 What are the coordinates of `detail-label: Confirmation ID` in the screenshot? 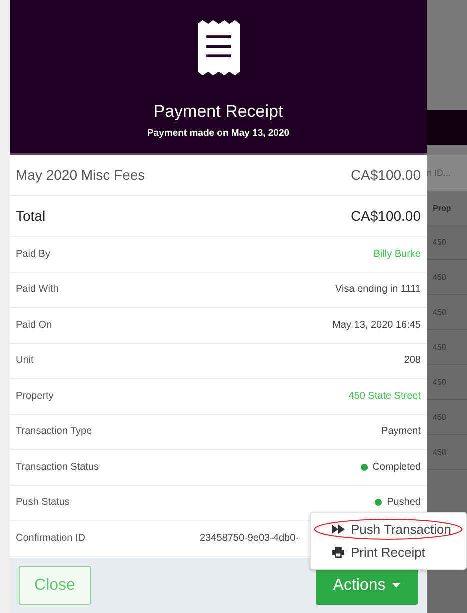 It's located at (51, 538).